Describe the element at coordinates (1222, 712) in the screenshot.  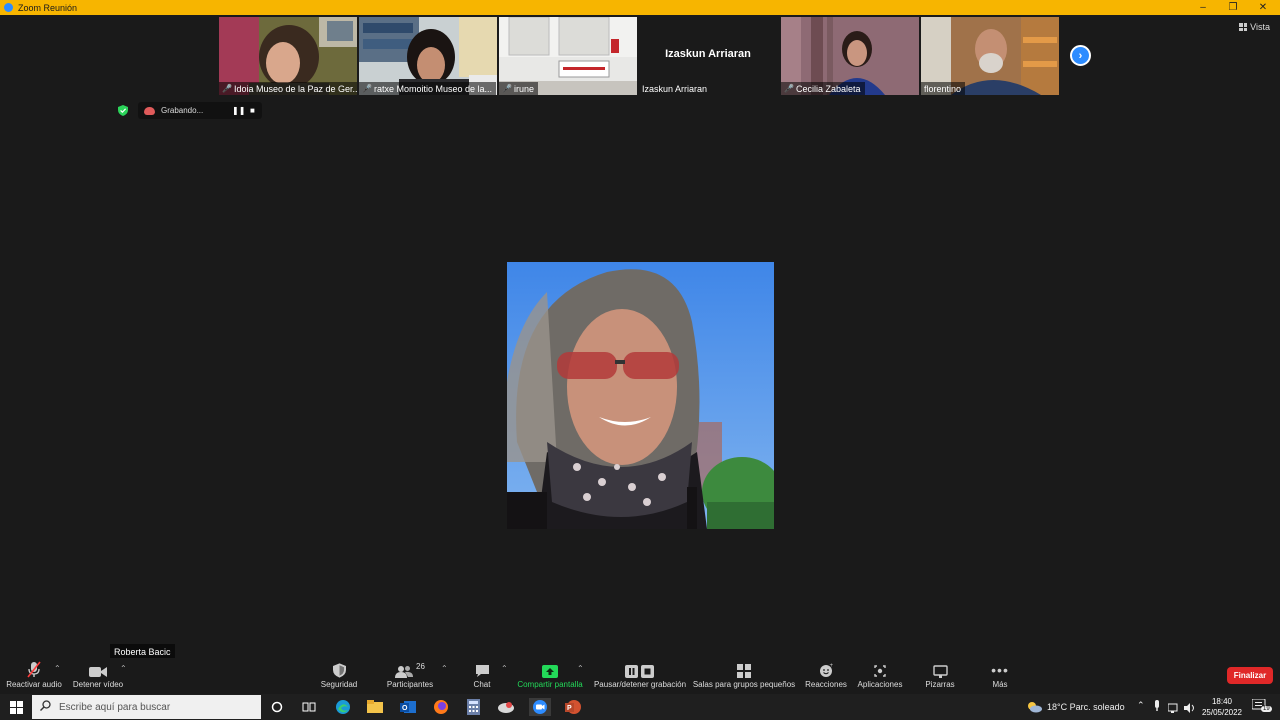
I see `clock-date: 25/05/2022` at that location.